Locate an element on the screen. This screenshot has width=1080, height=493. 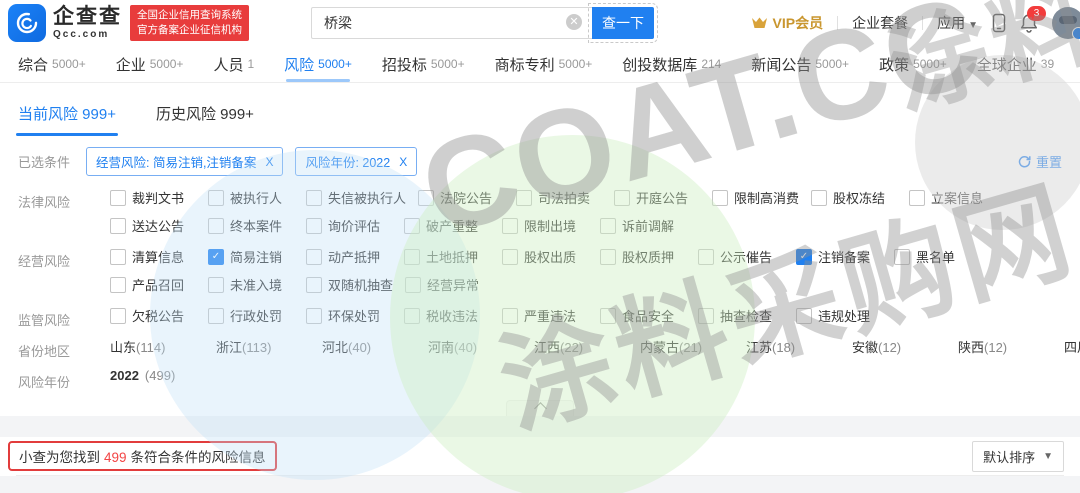
filter-option-公示催告: 公示催告 is located at coordinates (741, 256).